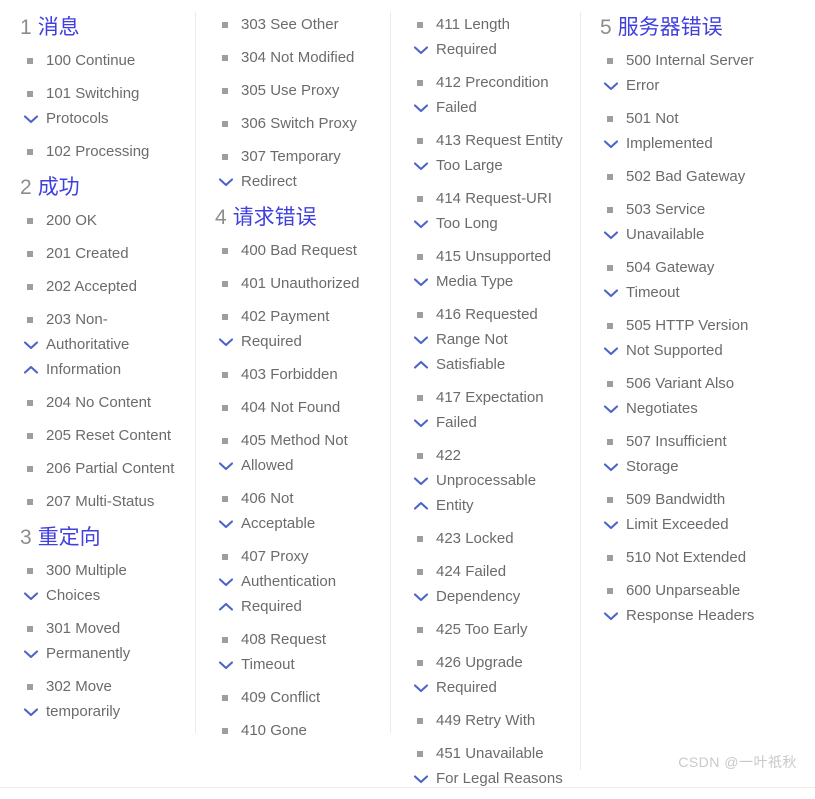  Describe the element at coordinates (298, 407) in the screenshot. I see `status-code-item: 404 Not Found` at that location.